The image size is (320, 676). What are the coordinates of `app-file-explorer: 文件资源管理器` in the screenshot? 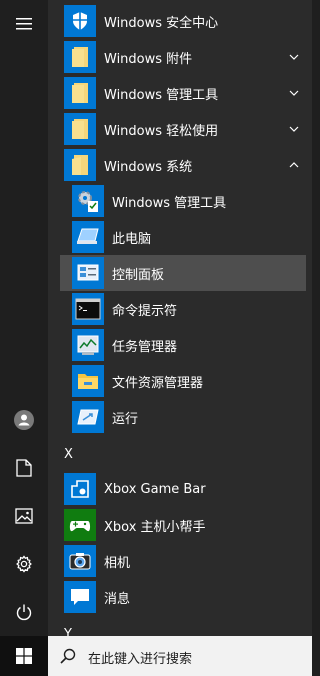 It's located at (180, 381).